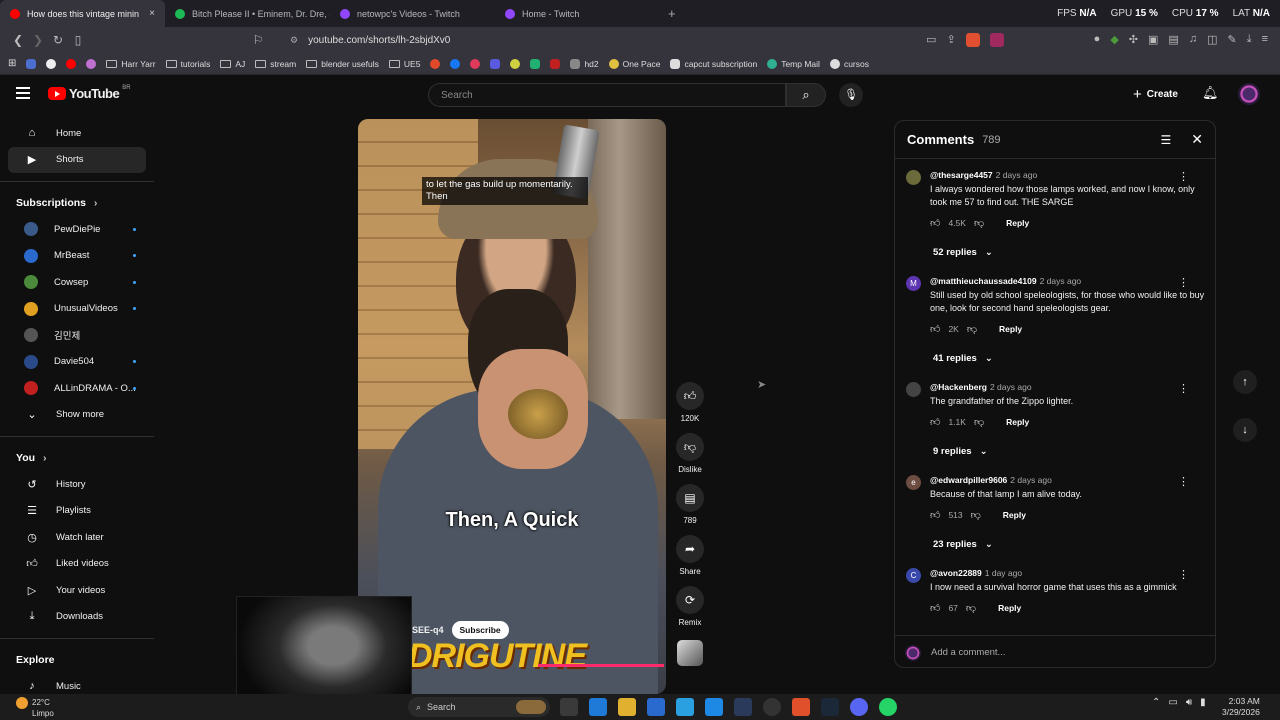 The height and width of the screenshot is (720, 1280). What do you see at coordinates (412, 13) in the screenshot?
I see `browser-tab-twitch-videos: netowpc's Videos - Twitch` at bounding box center [412, 13].